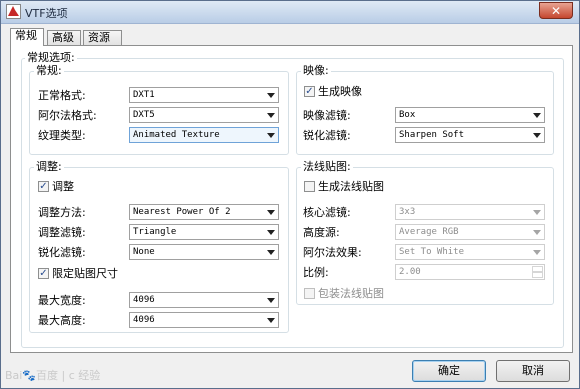 This screenshot has width=580, height=389. What do you see at coordinates (63, 186) in the screenshot?
I see `resize-label: 调整` at bounding box center [63, 186].